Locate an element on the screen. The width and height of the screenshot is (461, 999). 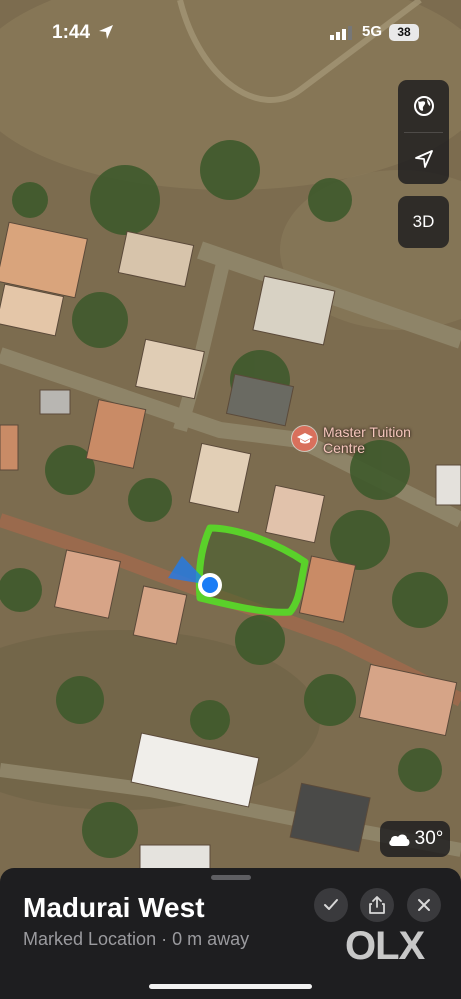
confirm-button is located at coordinates (331, 905).